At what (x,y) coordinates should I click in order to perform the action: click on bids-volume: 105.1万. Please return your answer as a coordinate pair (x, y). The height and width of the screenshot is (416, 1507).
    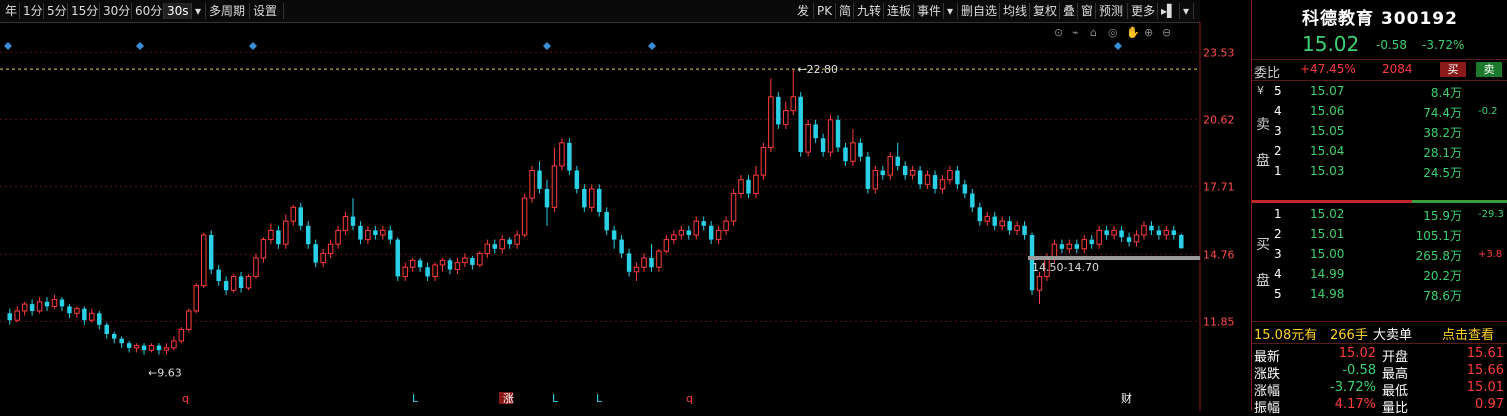
    Looking at the image, I should click on (1438, 236).